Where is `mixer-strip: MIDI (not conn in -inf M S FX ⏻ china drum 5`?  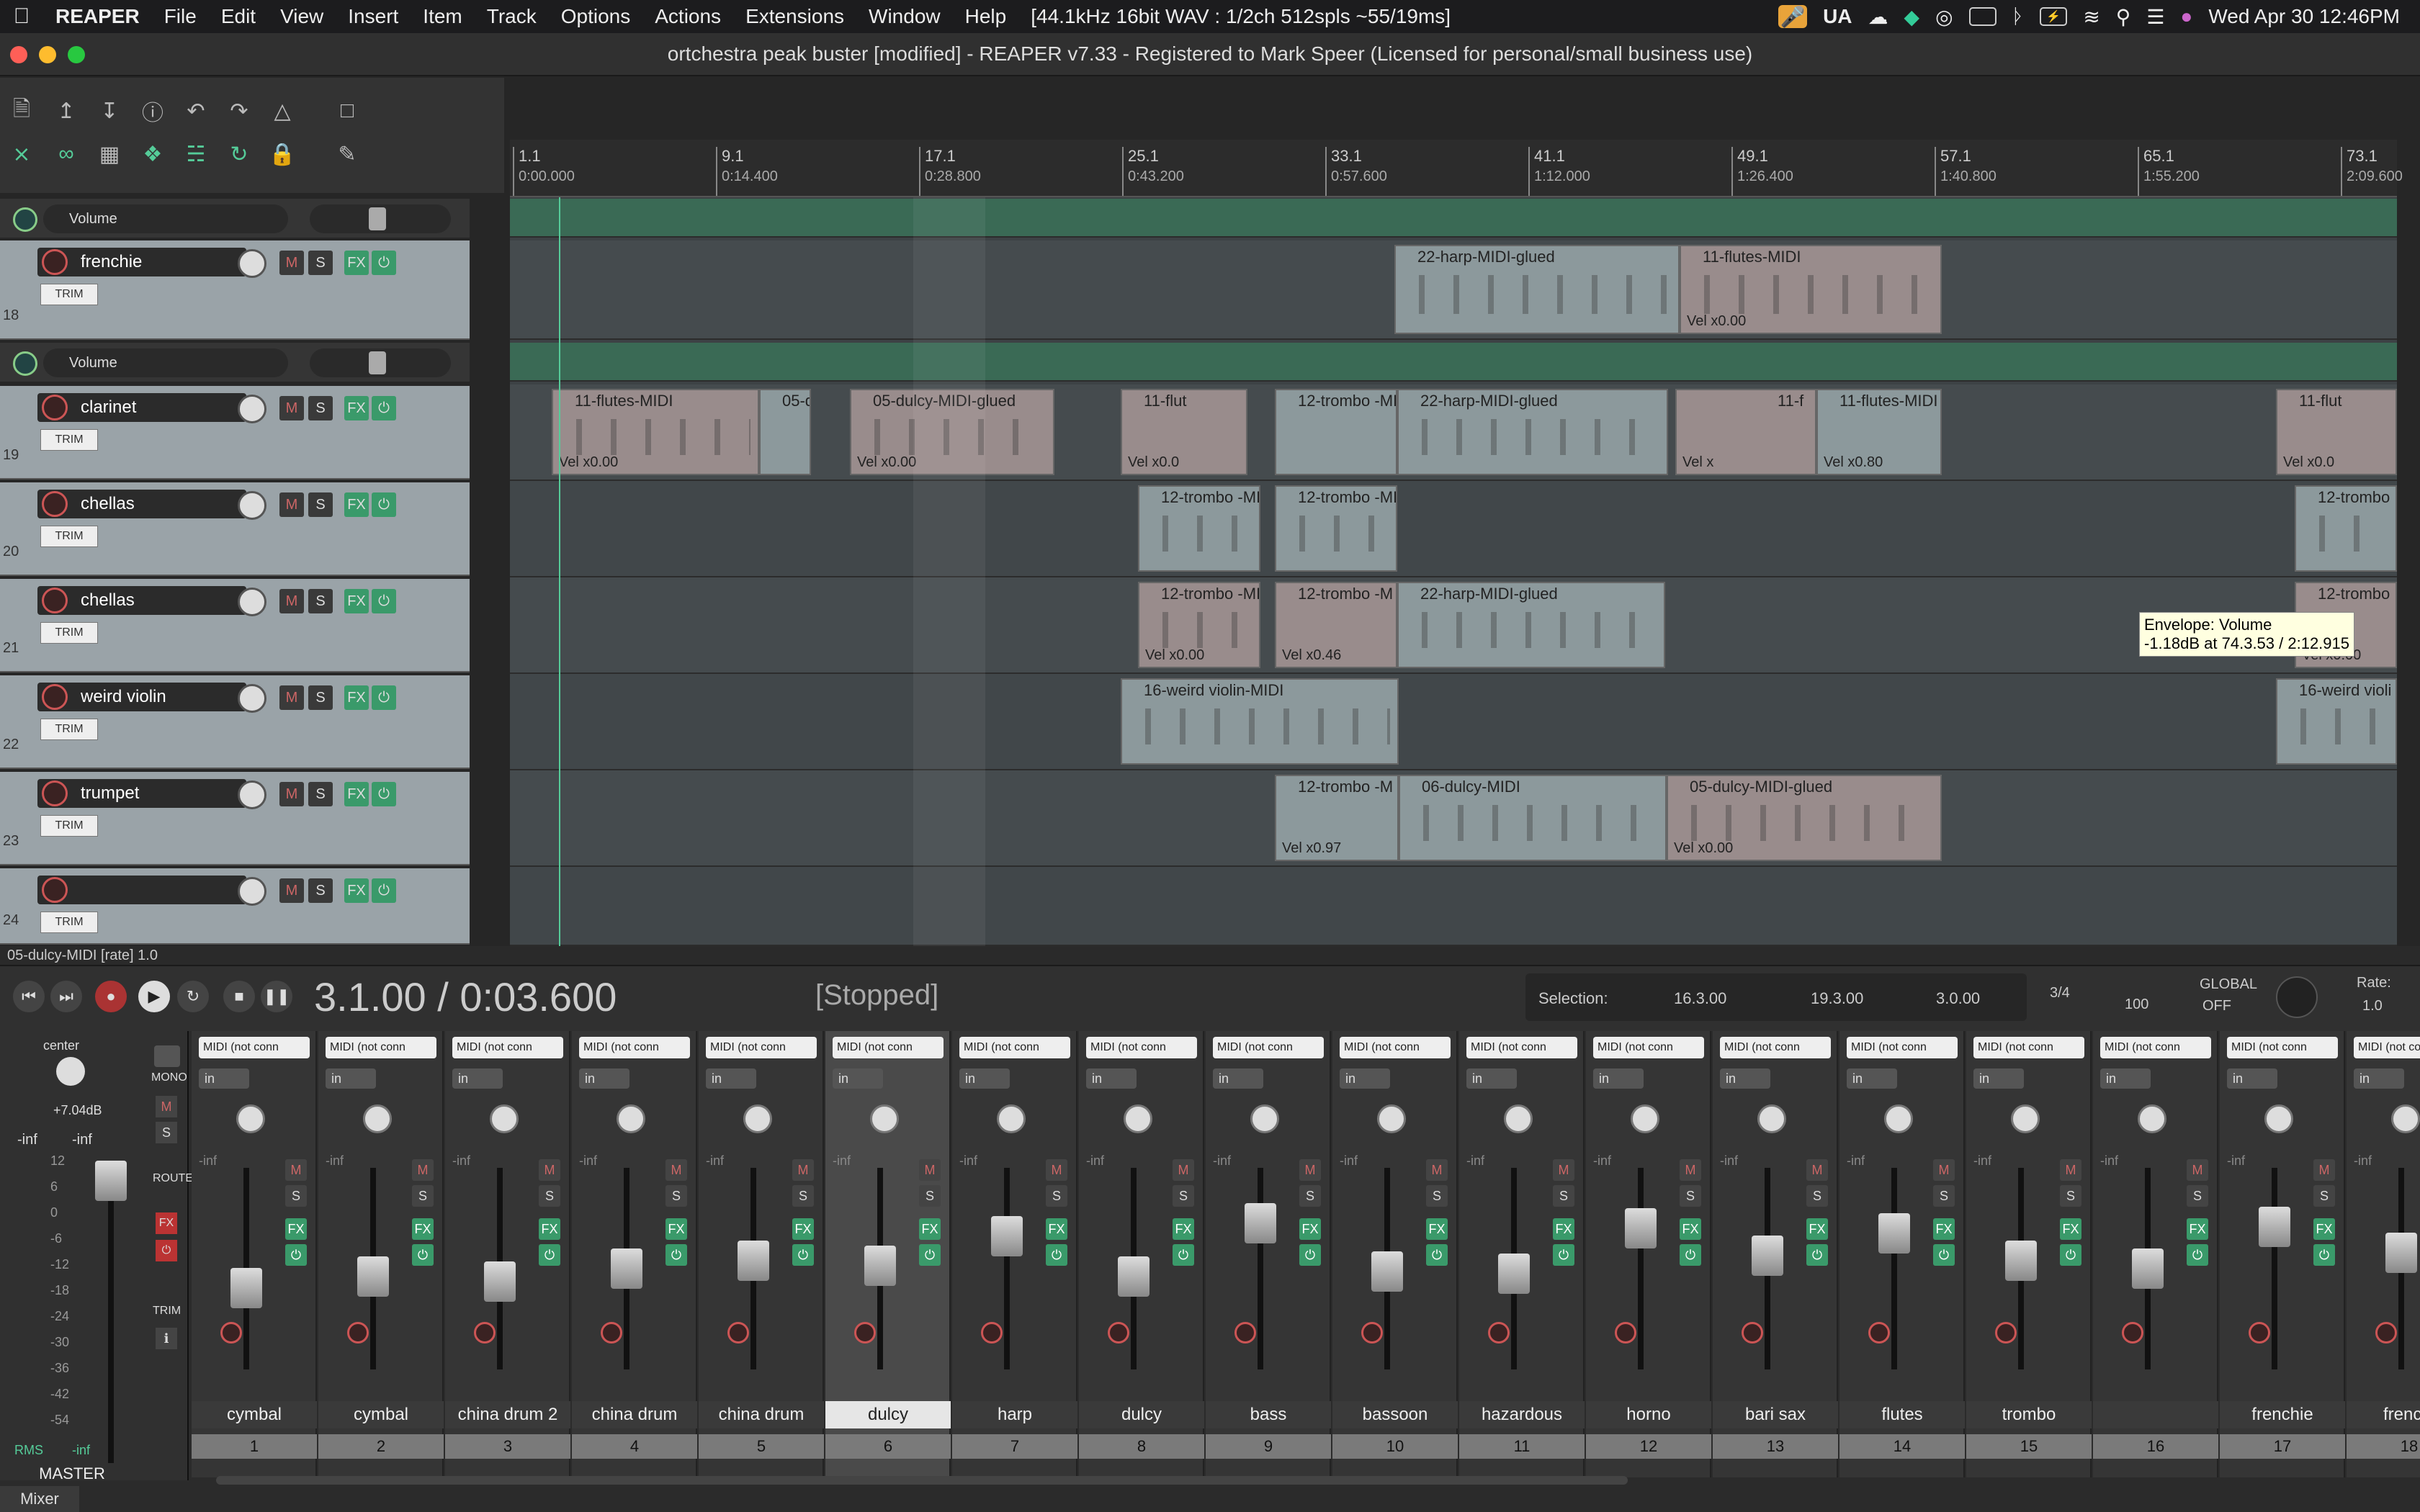 mixer-strip: MIDI (not conn in -inf M S FX ⏻ china drum 5 is located at coordinates (761, 1254).